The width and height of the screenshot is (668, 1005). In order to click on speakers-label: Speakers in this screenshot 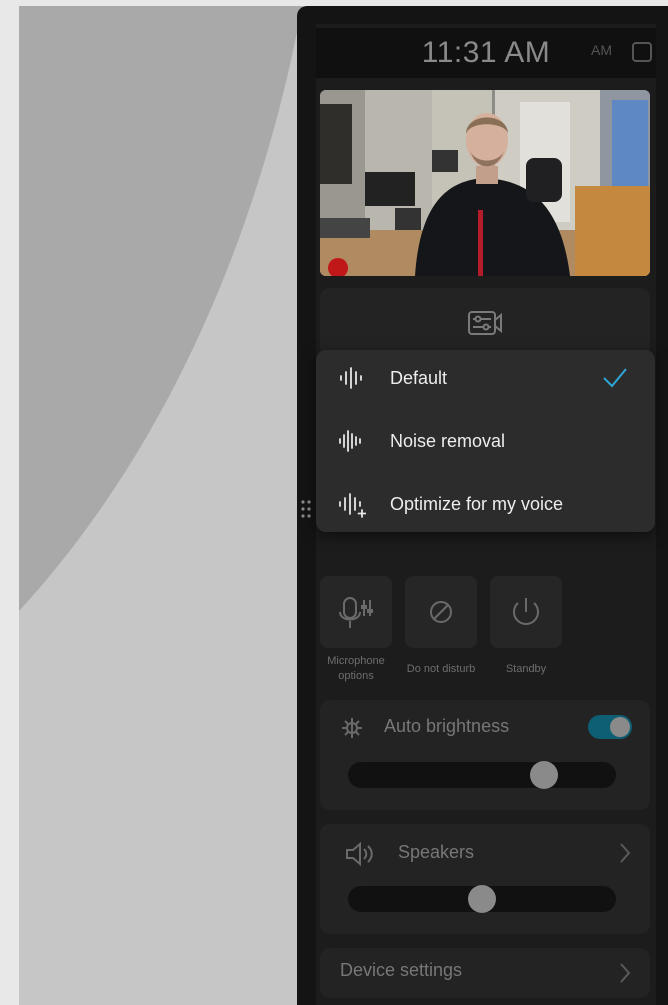, I will do `click(436, 852)`.